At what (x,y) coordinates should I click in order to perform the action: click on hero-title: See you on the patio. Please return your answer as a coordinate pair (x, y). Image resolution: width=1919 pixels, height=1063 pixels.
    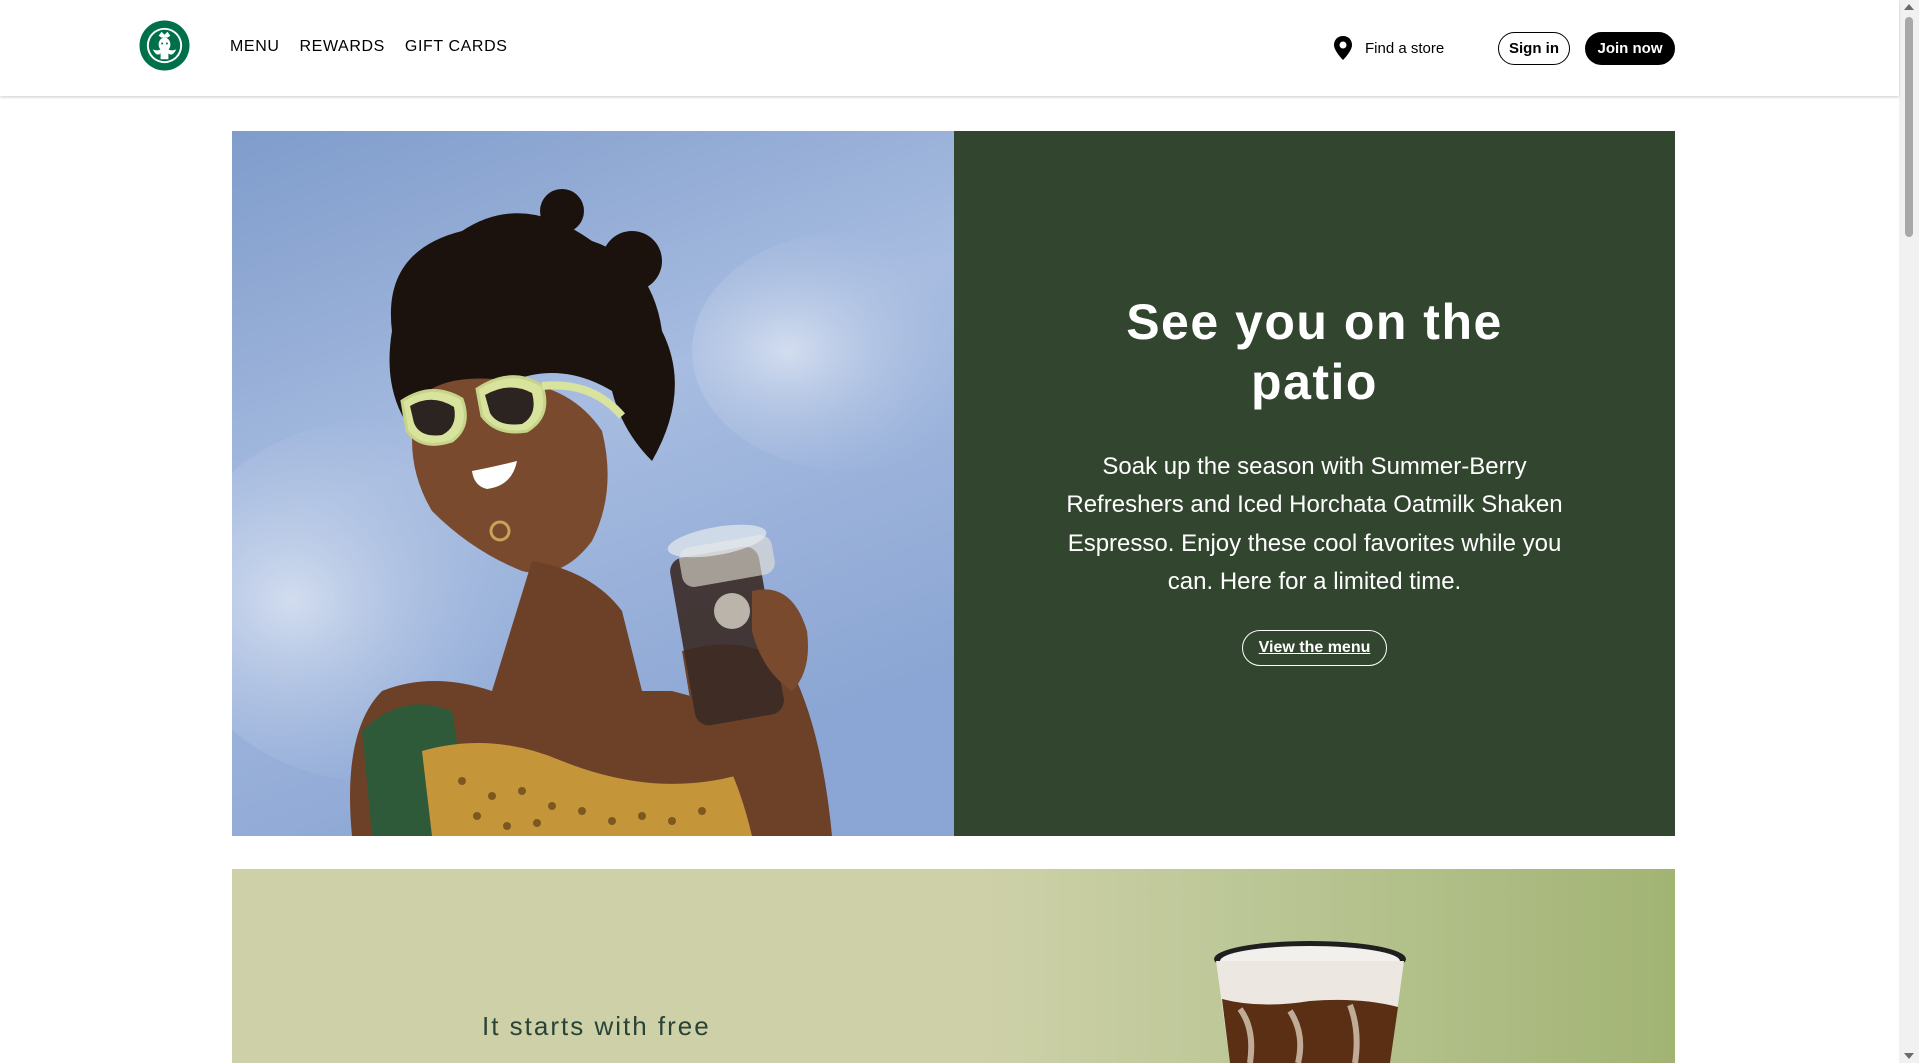
    Looking at the image, I should click on (1314, 351).